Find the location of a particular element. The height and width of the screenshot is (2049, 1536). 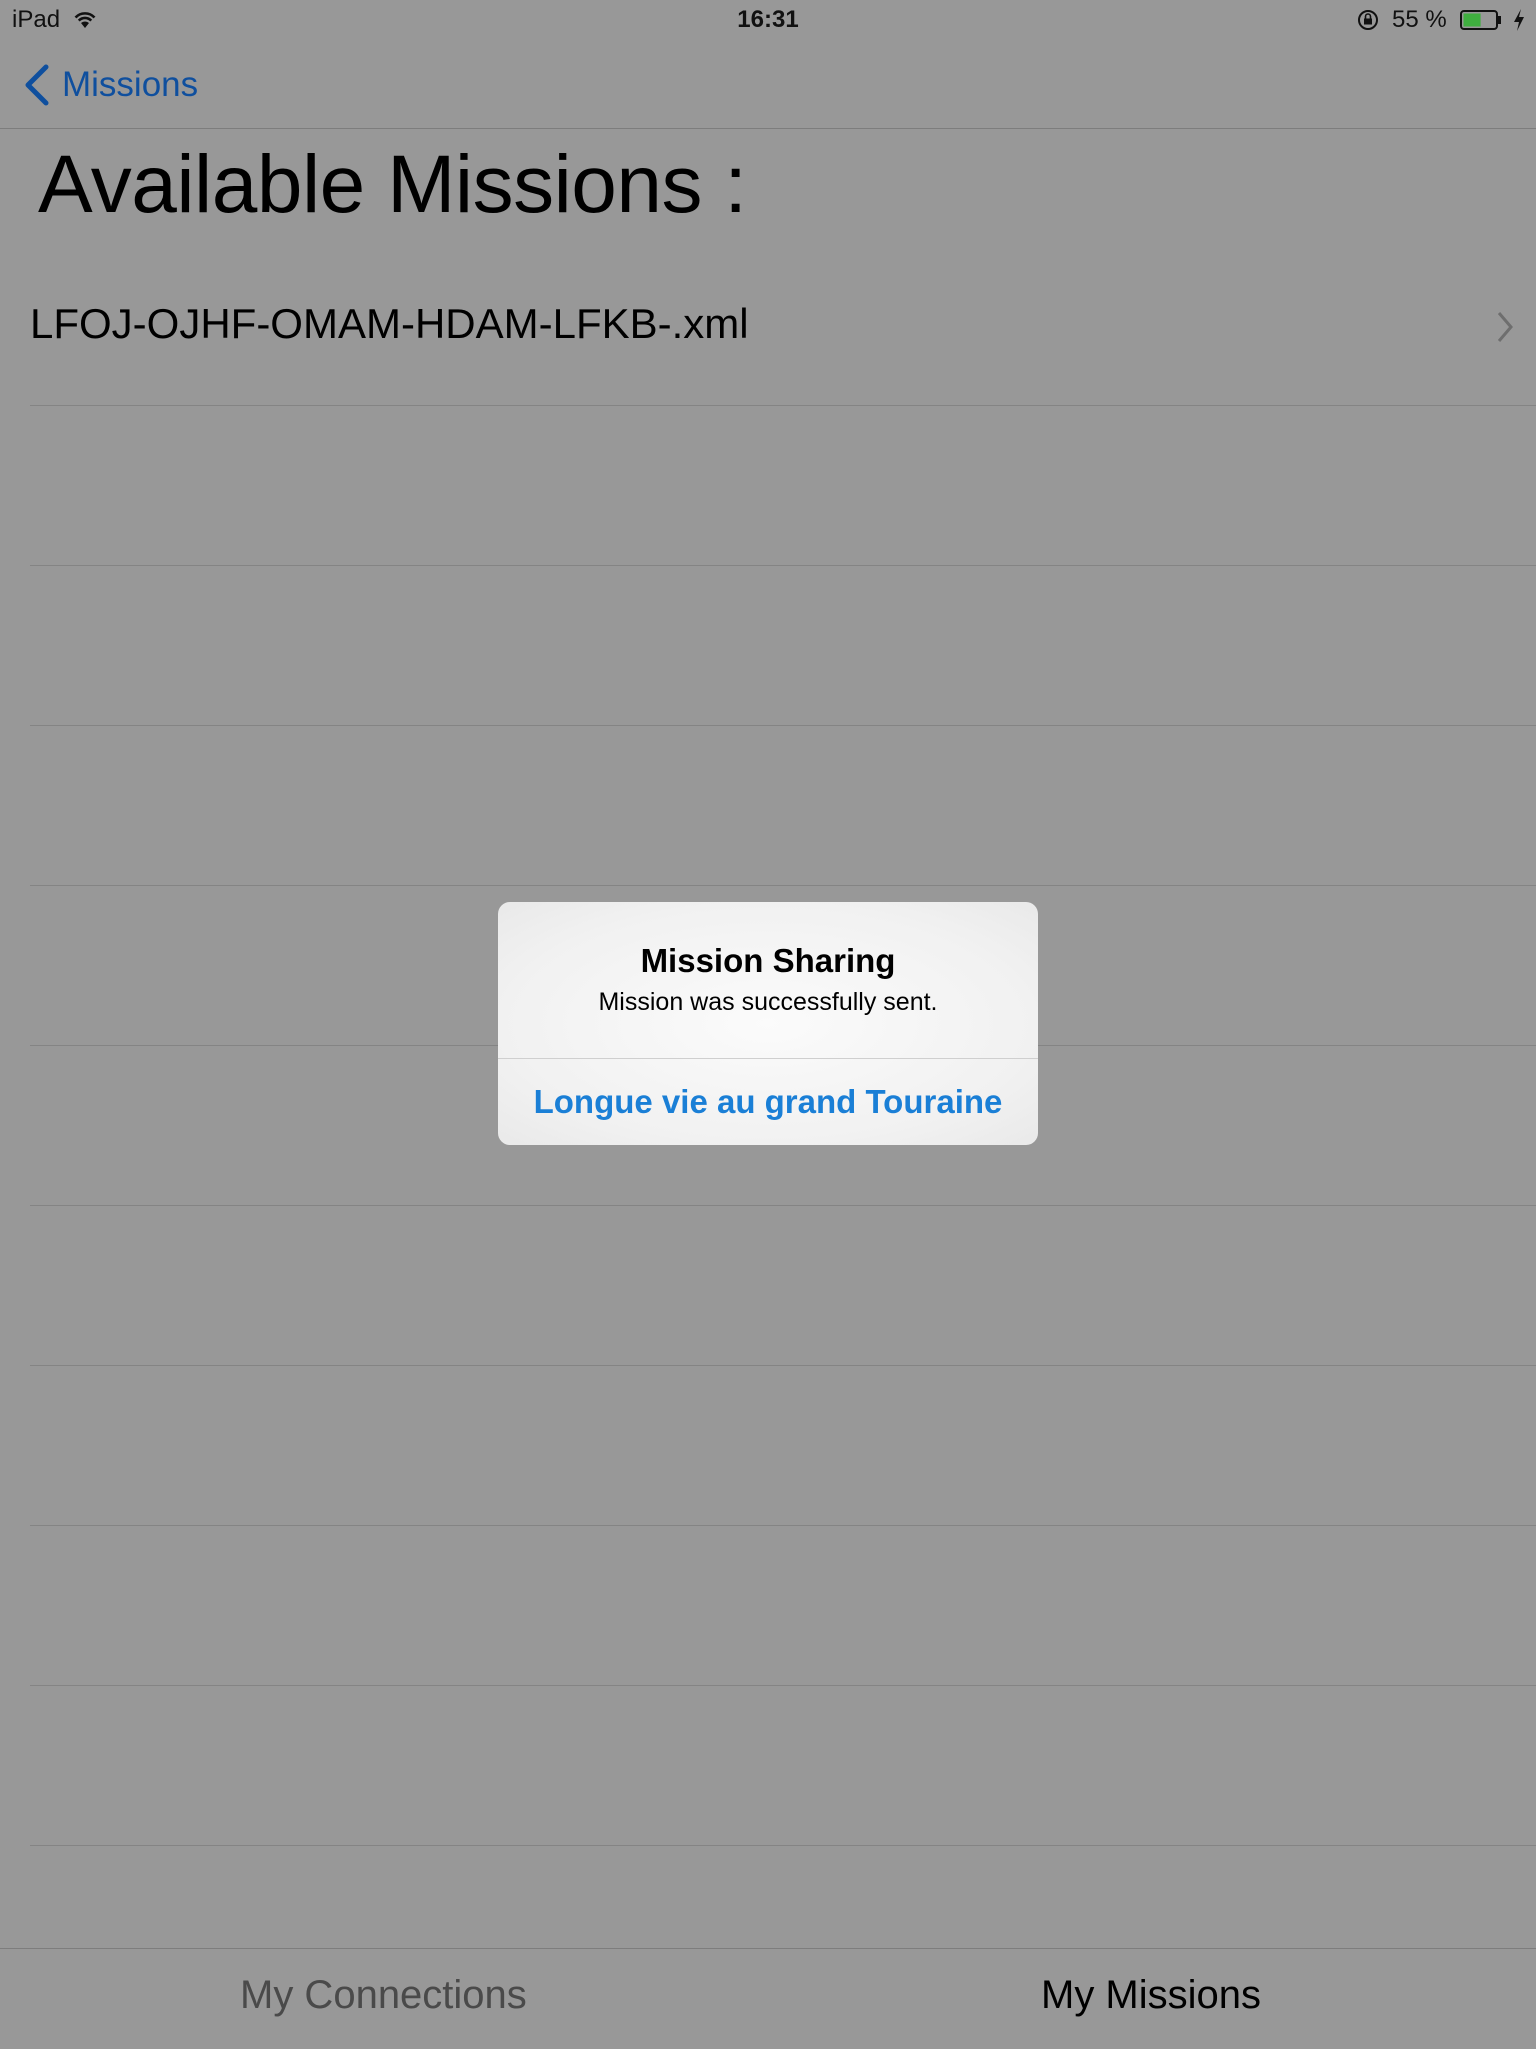

alert-confirm-button: Longue vie au grand Touraine is located at coordinates (768, 1102).